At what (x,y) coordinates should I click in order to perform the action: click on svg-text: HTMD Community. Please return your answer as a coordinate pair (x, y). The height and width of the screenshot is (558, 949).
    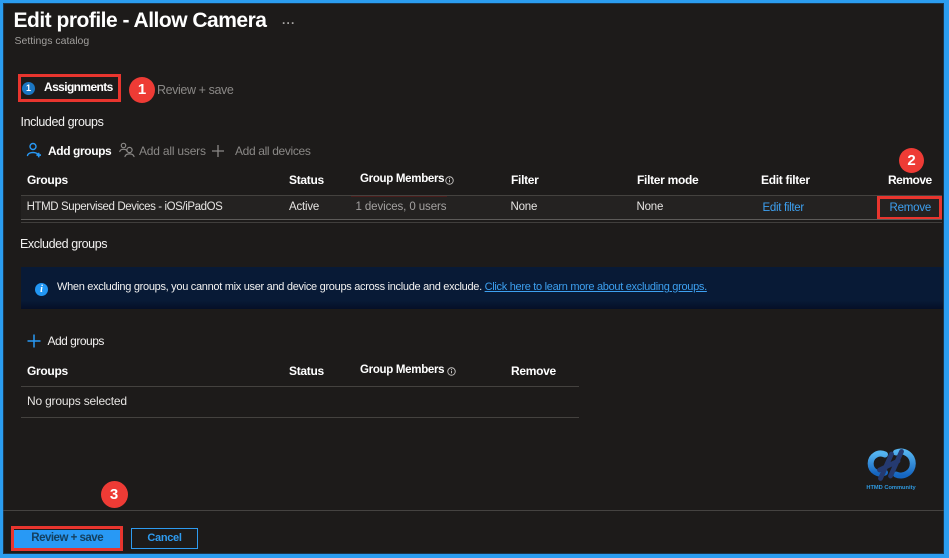
    Looking at the image, I should click on (891, 488).